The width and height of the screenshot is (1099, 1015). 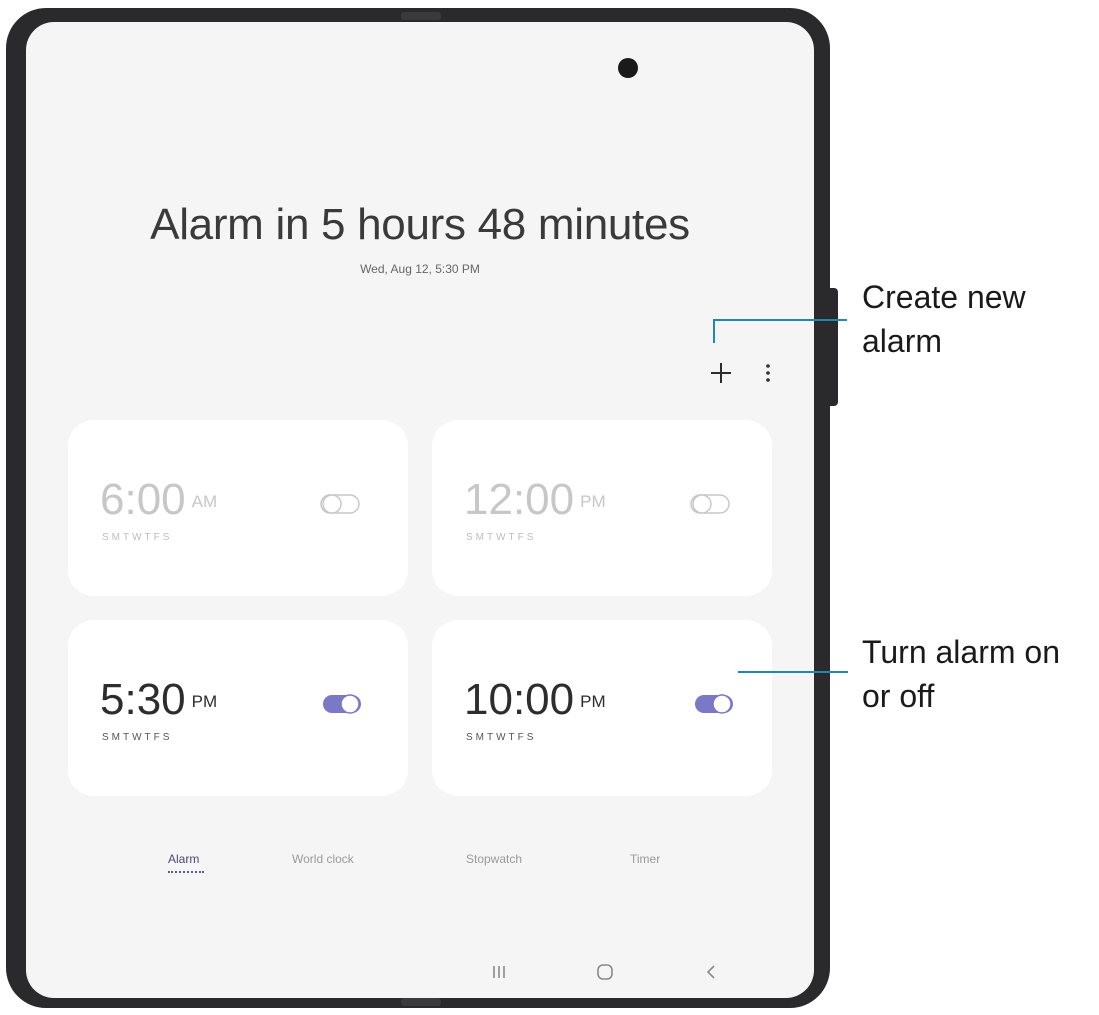 I want to click on more-options-button, so click(x=768, y=373).